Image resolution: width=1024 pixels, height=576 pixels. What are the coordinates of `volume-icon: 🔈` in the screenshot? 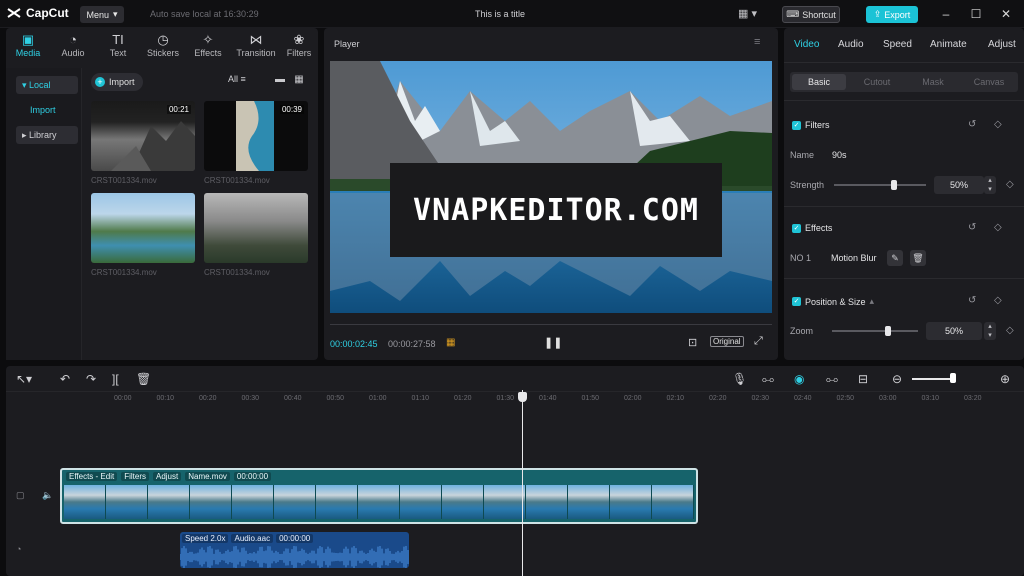 It's located at (47, 495).